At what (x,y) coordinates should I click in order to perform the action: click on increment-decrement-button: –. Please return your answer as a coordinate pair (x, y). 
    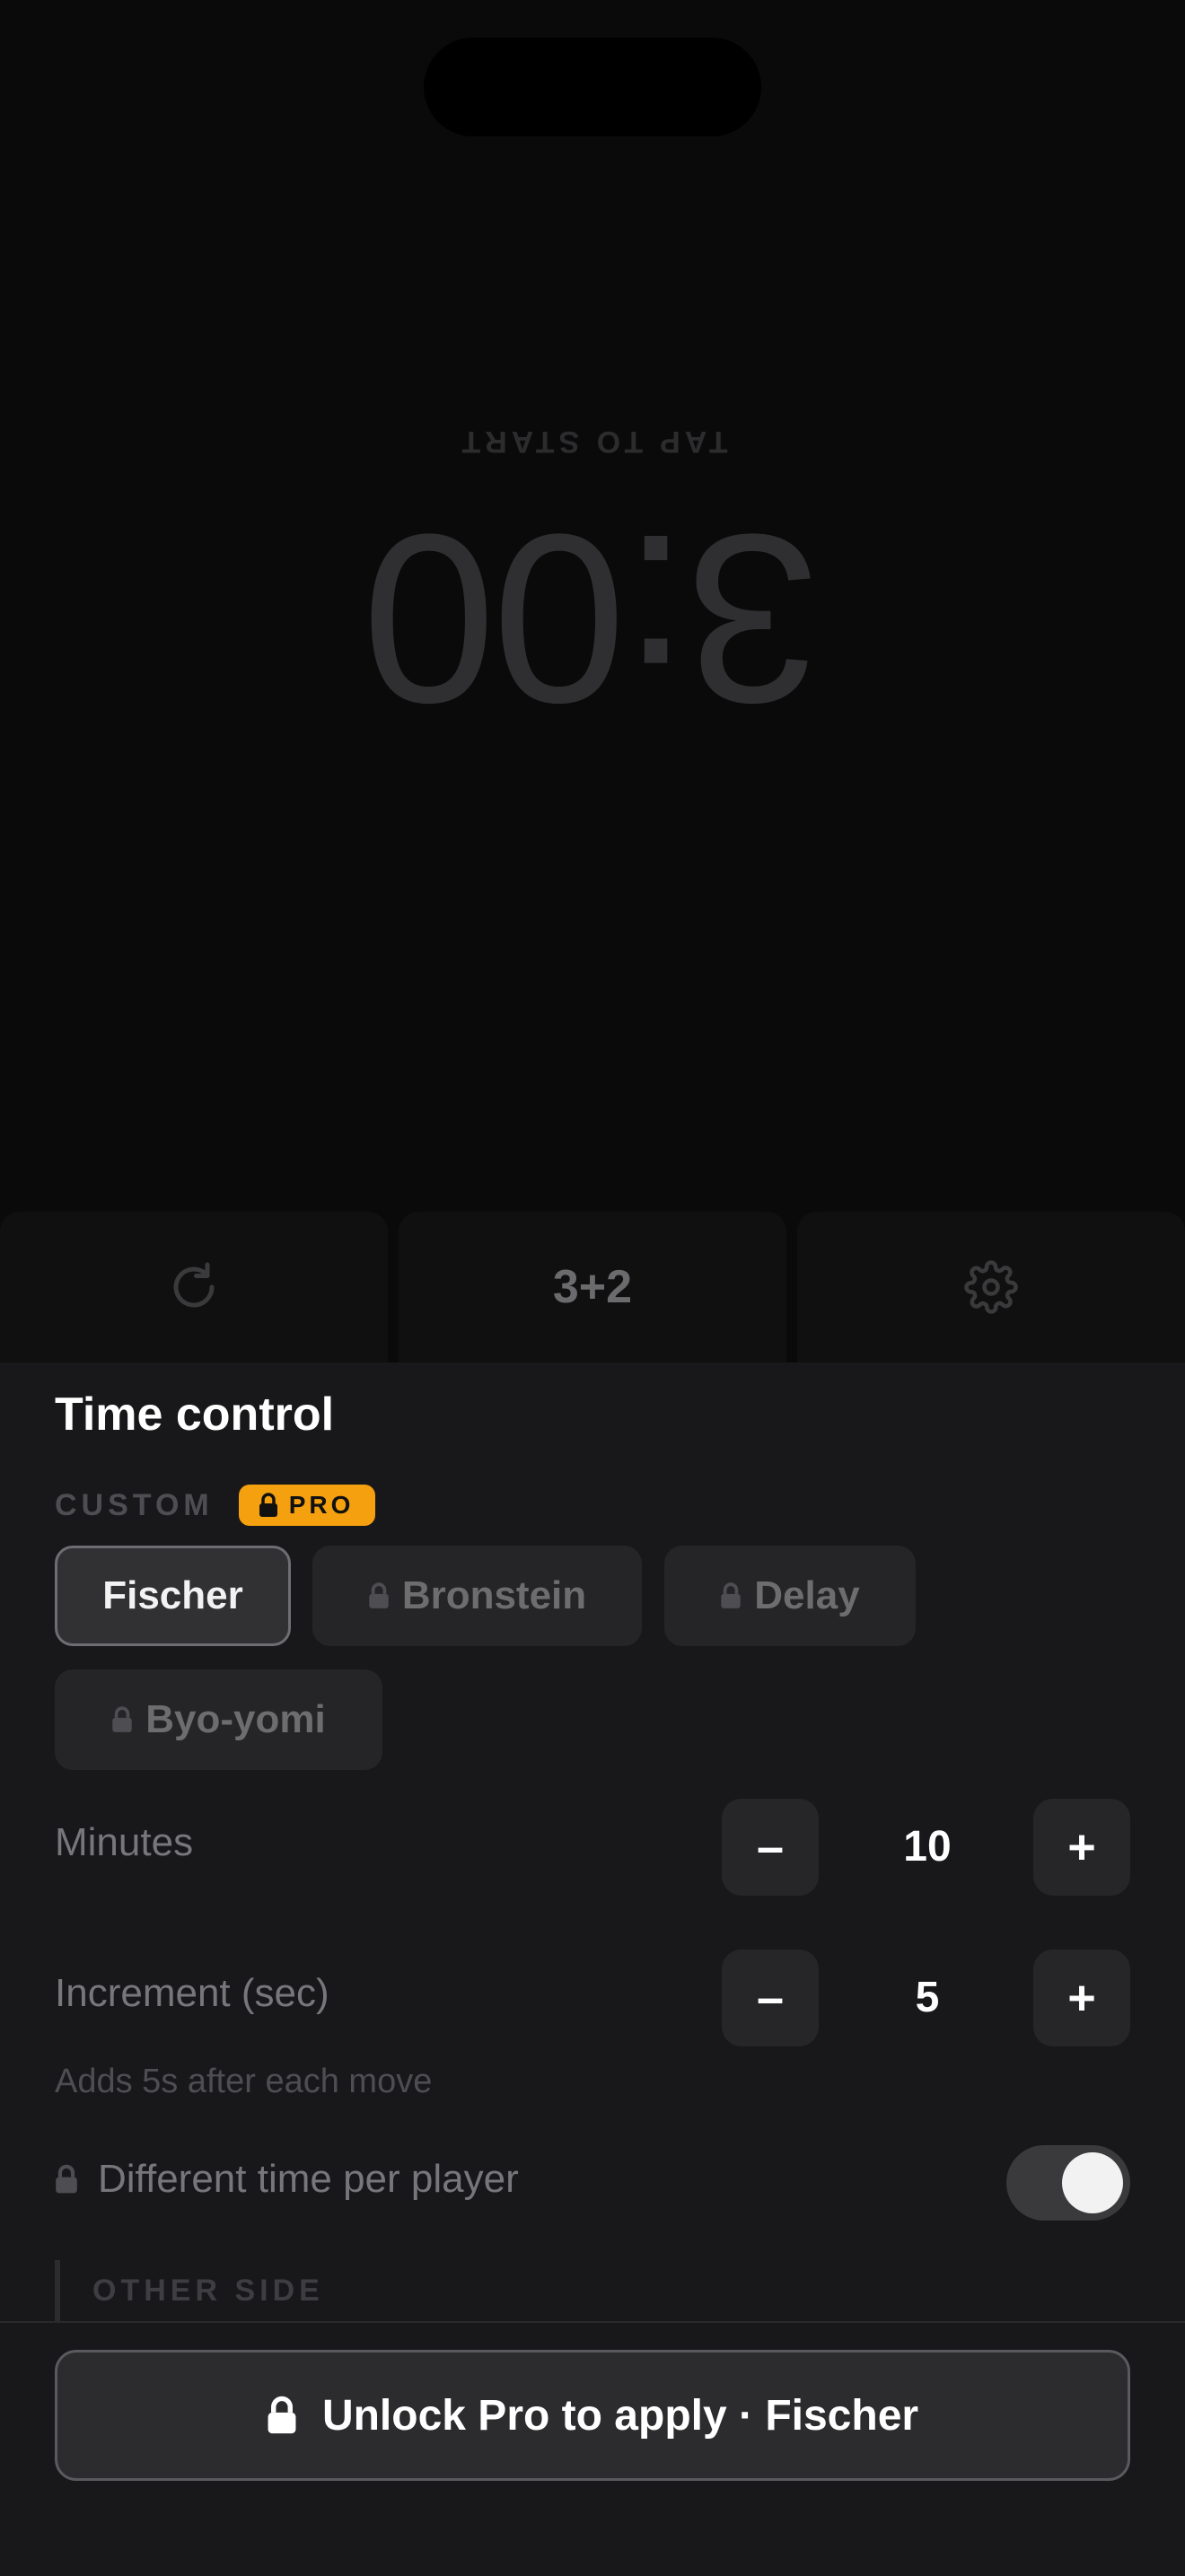
    Looking at the image, I should click on (770, 1998).